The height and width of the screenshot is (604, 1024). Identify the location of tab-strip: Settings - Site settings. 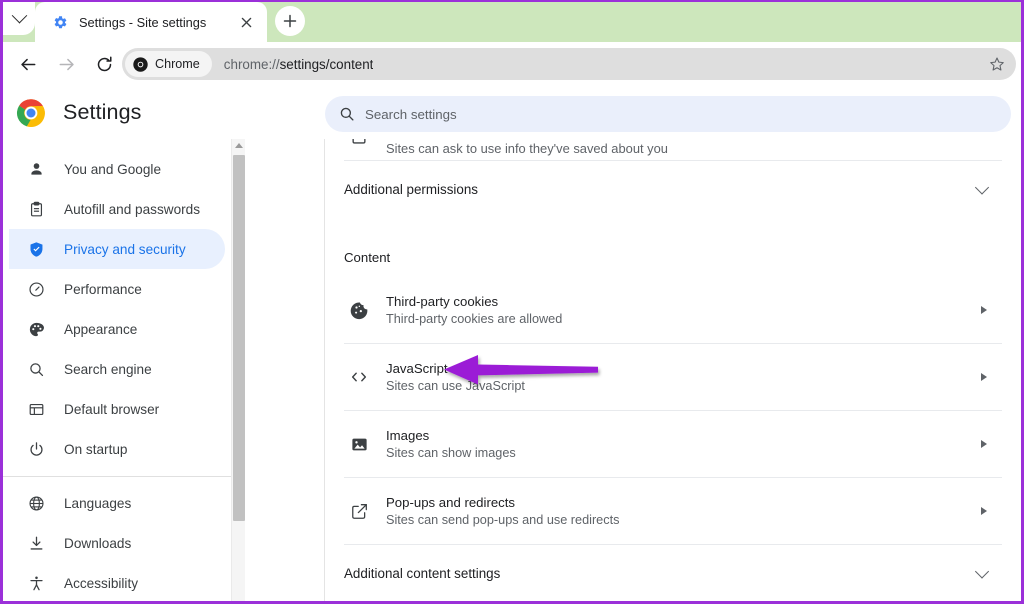
(512, 22).